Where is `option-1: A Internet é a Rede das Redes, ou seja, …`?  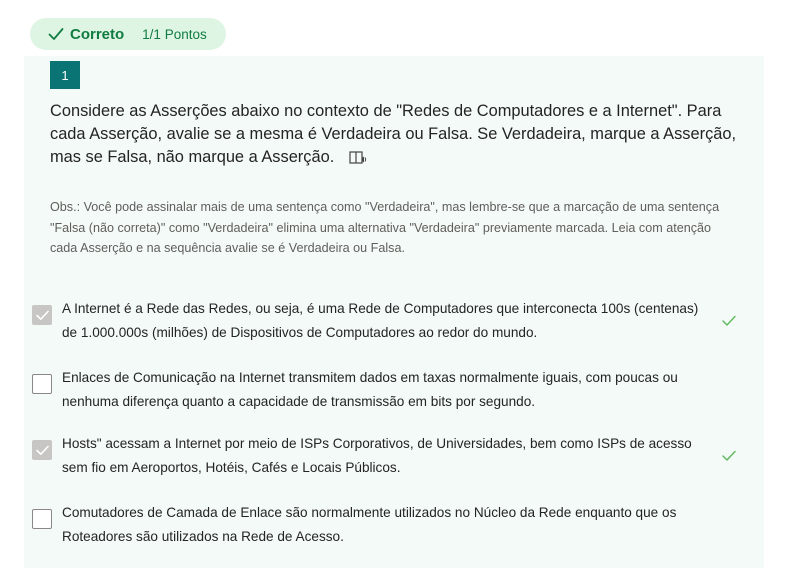 option-1: A Internet é a Rede das Redes, ou seja, … is located at coordinates (392, 322).